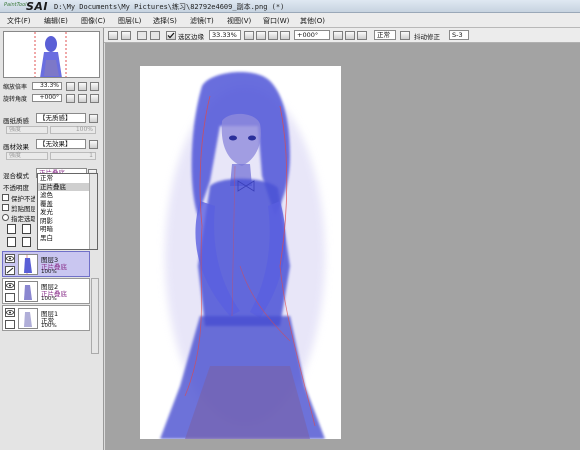  I want to click on brush-effect-select: 【无效果】, so click(61, 144).